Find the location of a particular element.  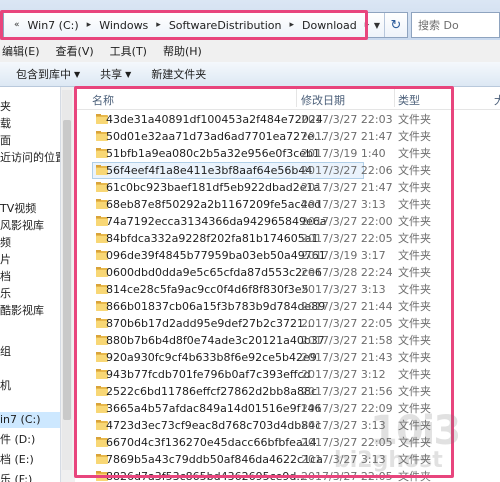

search-input: 搜索 Do is located at coordinates (455, 25).